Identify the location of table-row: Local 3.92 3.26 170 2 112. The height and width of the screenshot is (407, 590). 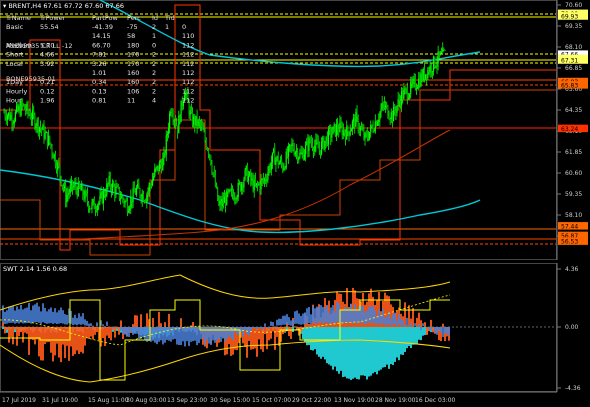
(100, 64).